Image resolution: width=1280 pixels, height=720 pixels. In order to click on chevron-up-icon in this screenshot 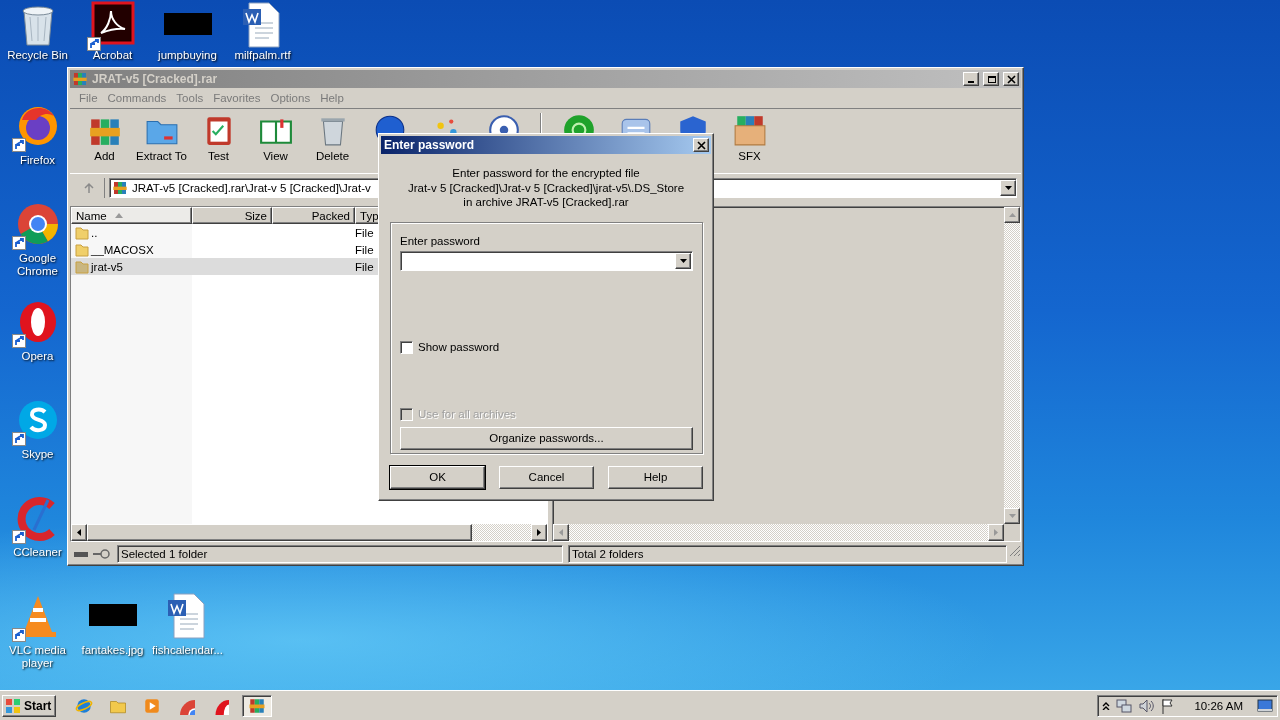, I will do `click(1106, 705)`.